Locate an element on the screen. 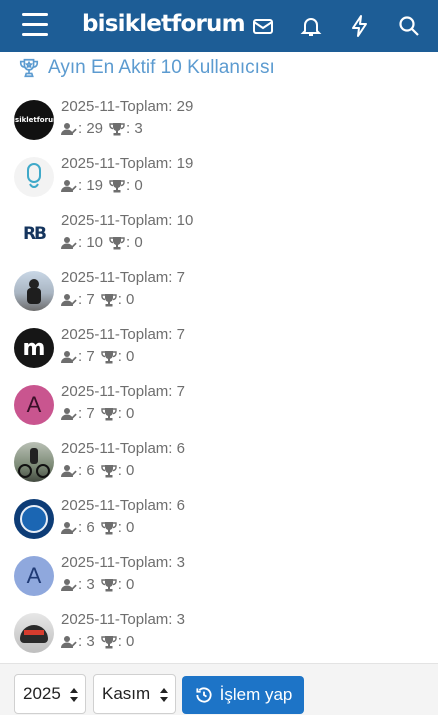 Image resolution: width=438 pixels, height=715 pixels. post-count: : 10 is located at coordinates (91, 242).